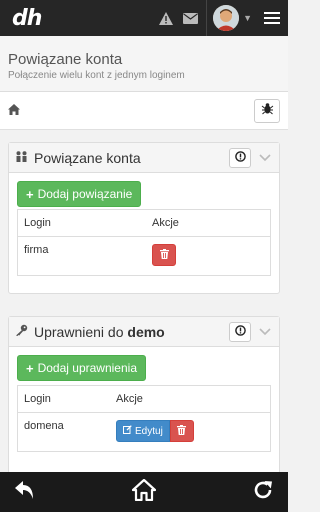 This screenshot has height=512, width=320. I want to click on top-navbar: dh ▼, so click(144, 18).